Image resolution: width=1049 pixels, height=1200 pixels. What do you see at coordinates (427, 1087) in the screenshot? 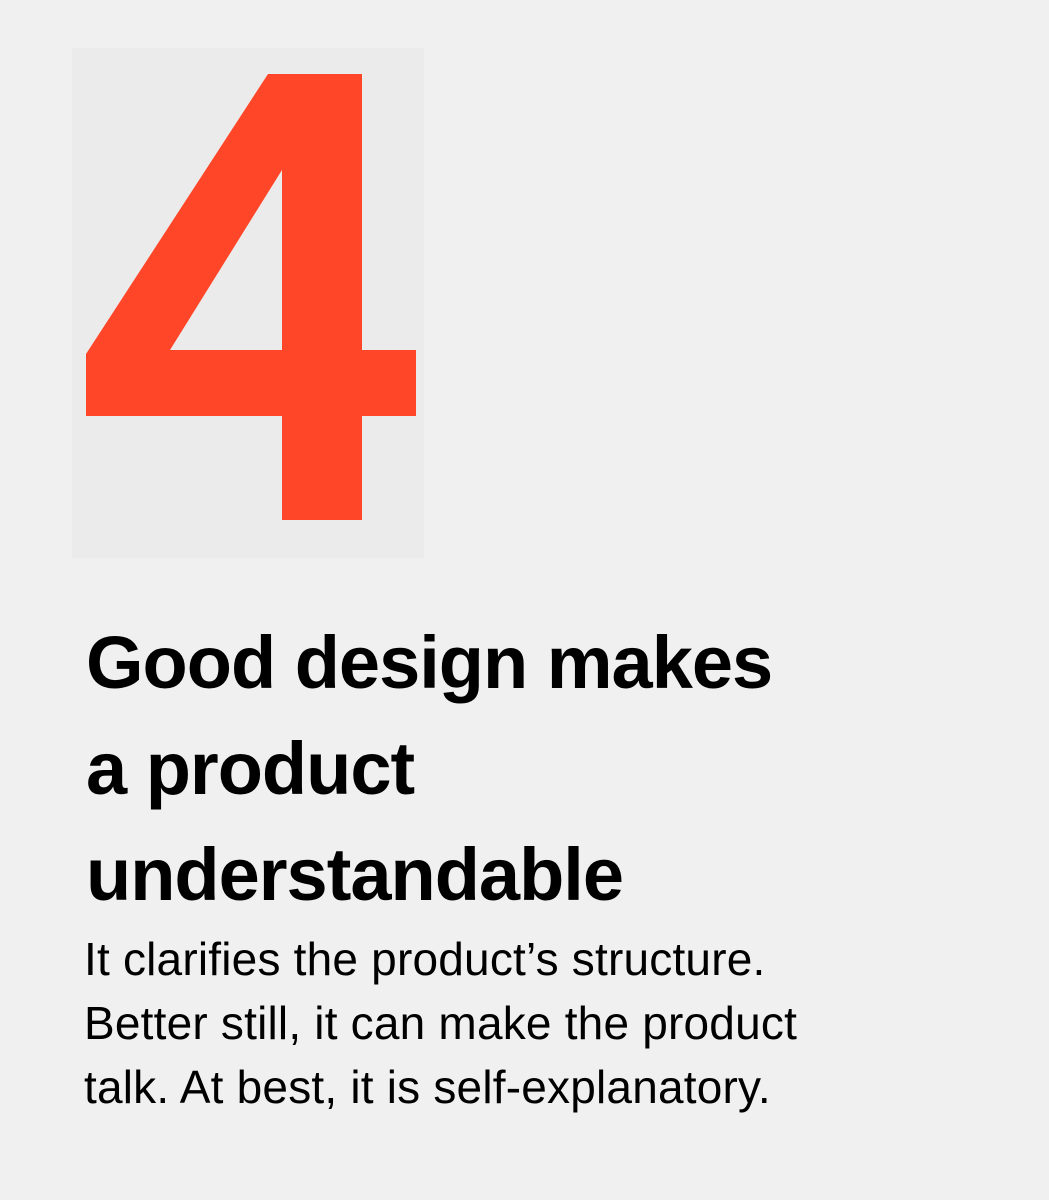
I see `body-line-3: talk. At best, it is self-explanatory.` at bounding box center [427, 1087].